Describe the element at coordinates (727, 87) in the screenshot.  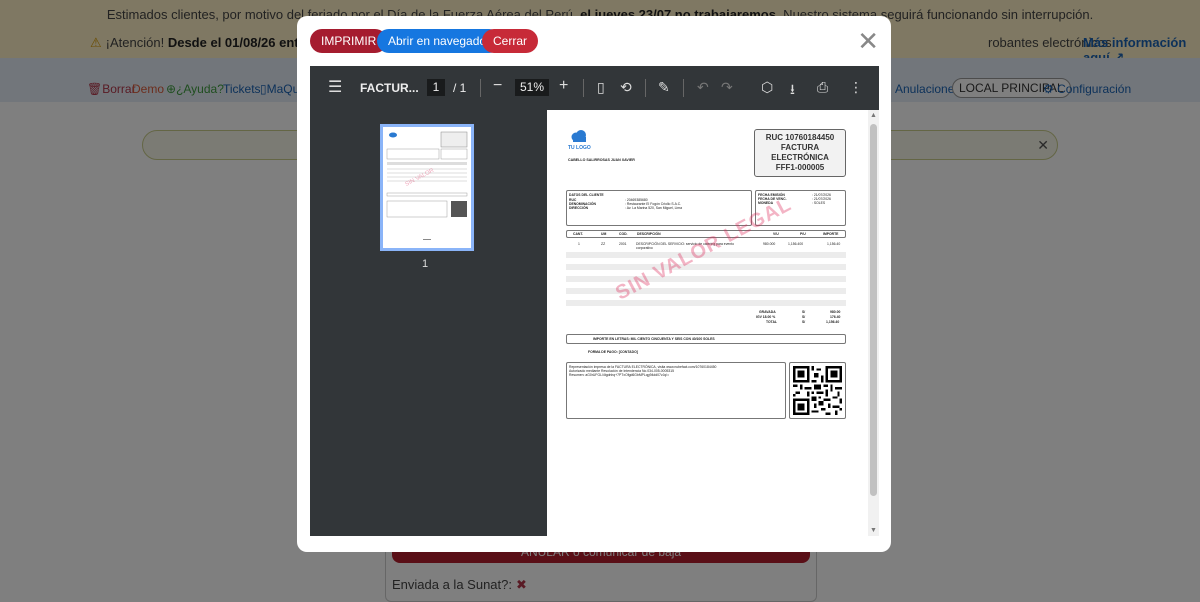
I see `redo-icon: ↷` at that location.